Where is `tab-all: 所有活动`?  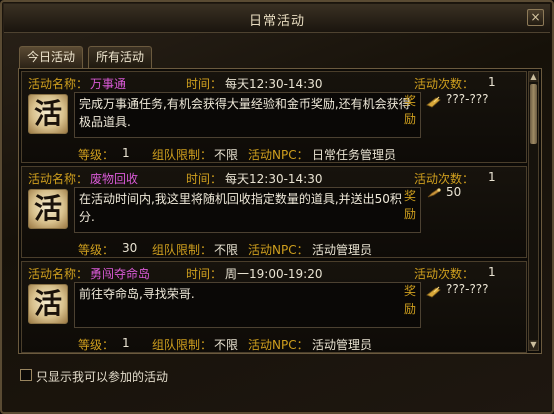 tab-all: 所有活动 is located at coordinates (120, 57).